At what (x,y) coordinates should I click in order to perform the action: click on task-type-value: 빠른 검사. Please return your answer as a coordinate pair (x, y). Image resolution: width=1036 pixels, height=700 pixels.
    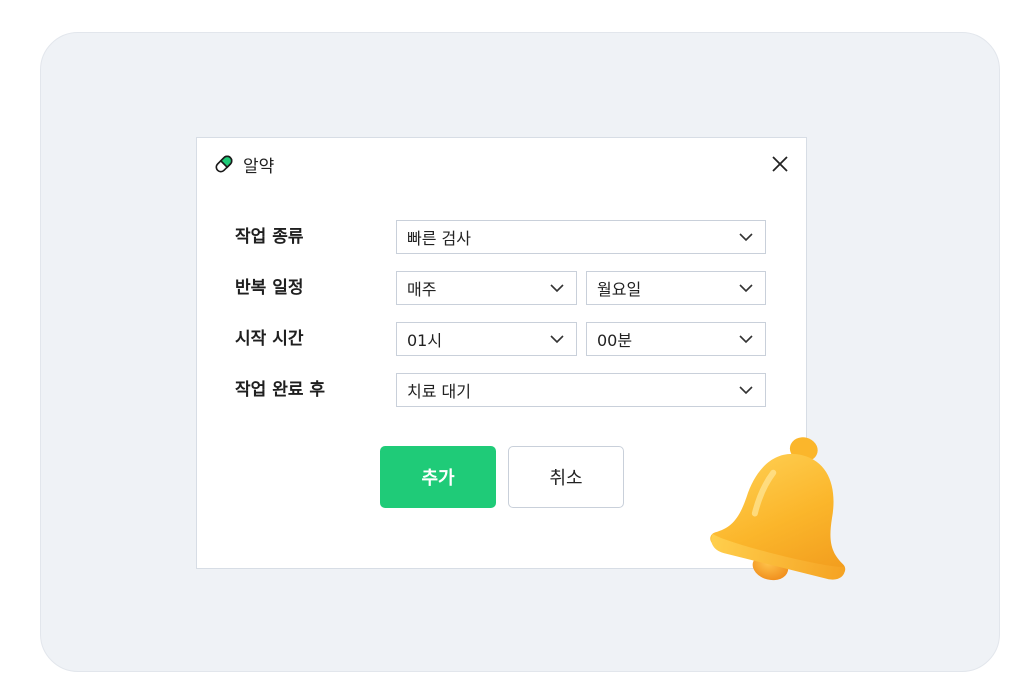
    Looking at the image, I should click on (439, 238).